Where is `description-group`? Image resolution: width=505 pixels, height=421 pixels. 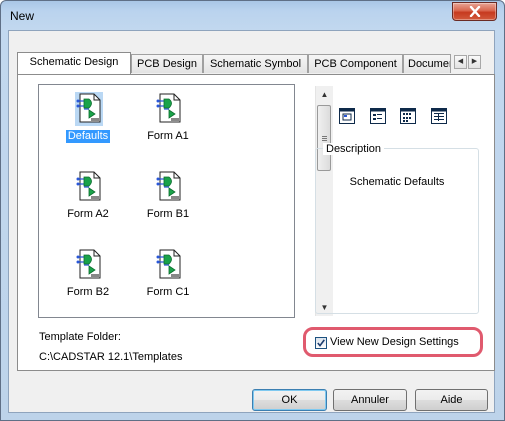 description-group is located at coordinates (397, 231).